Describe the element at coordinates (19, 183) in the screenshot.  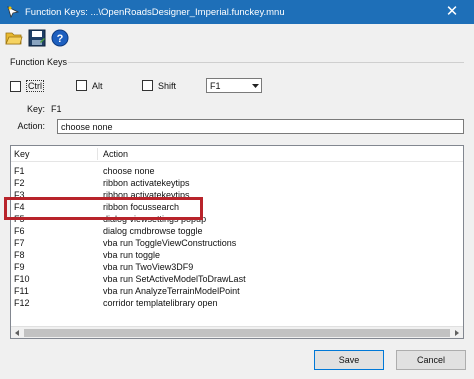
I see `list-item-key: F2` at that location.